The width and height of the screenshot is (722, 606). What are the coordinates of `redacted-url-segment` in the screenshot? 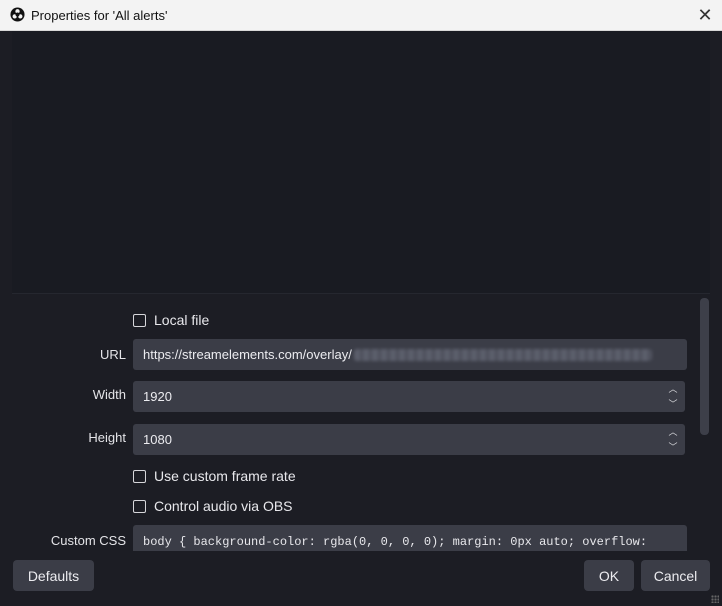 It's located at (502, 354).